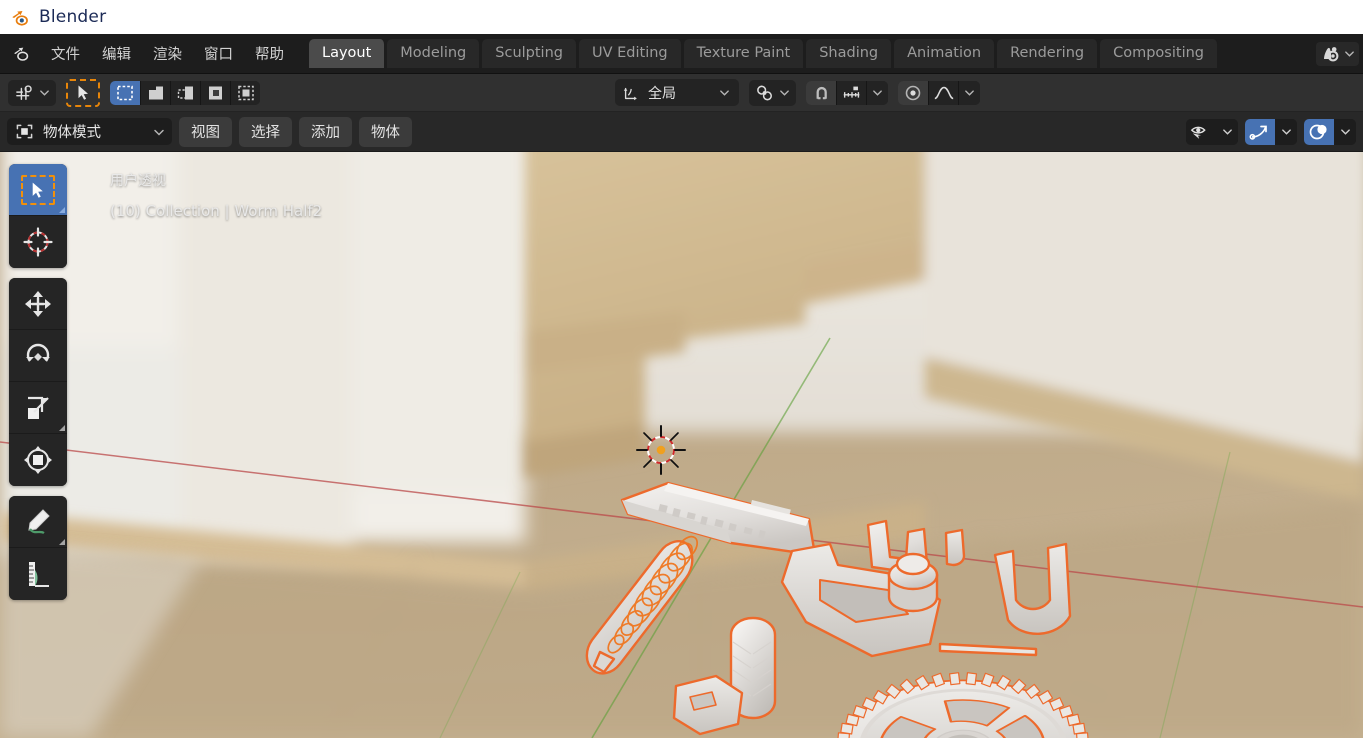 The image size is (1363, 738). What do you see at coordinates (1201, 131) in the screenshot?
I see `eye-cursor-icon` at bounding box center [1201, 131].